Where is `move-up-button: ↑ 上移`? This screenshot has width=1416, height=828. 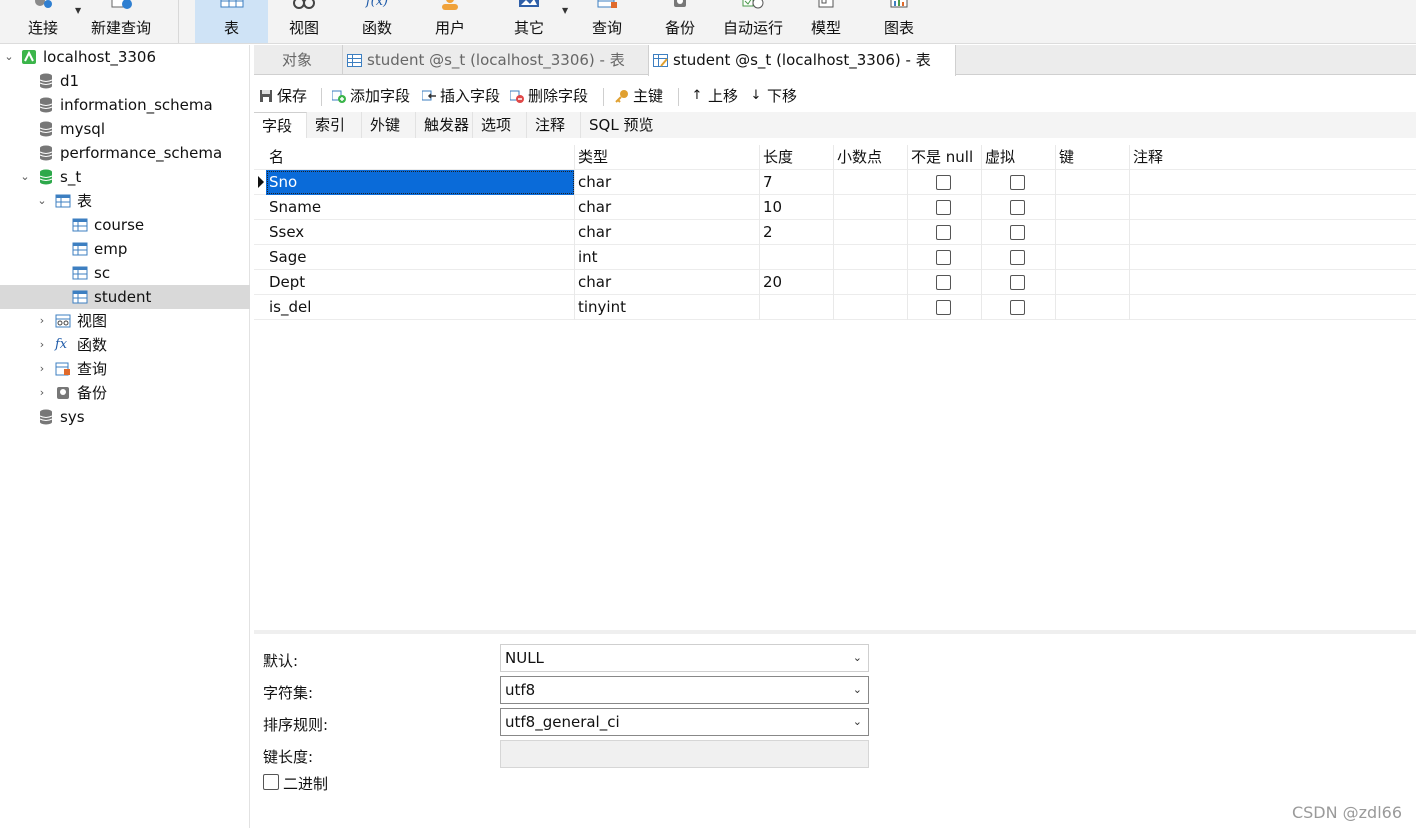
move-up-button: ↑ 上移 is located at coordinates (714, 97).